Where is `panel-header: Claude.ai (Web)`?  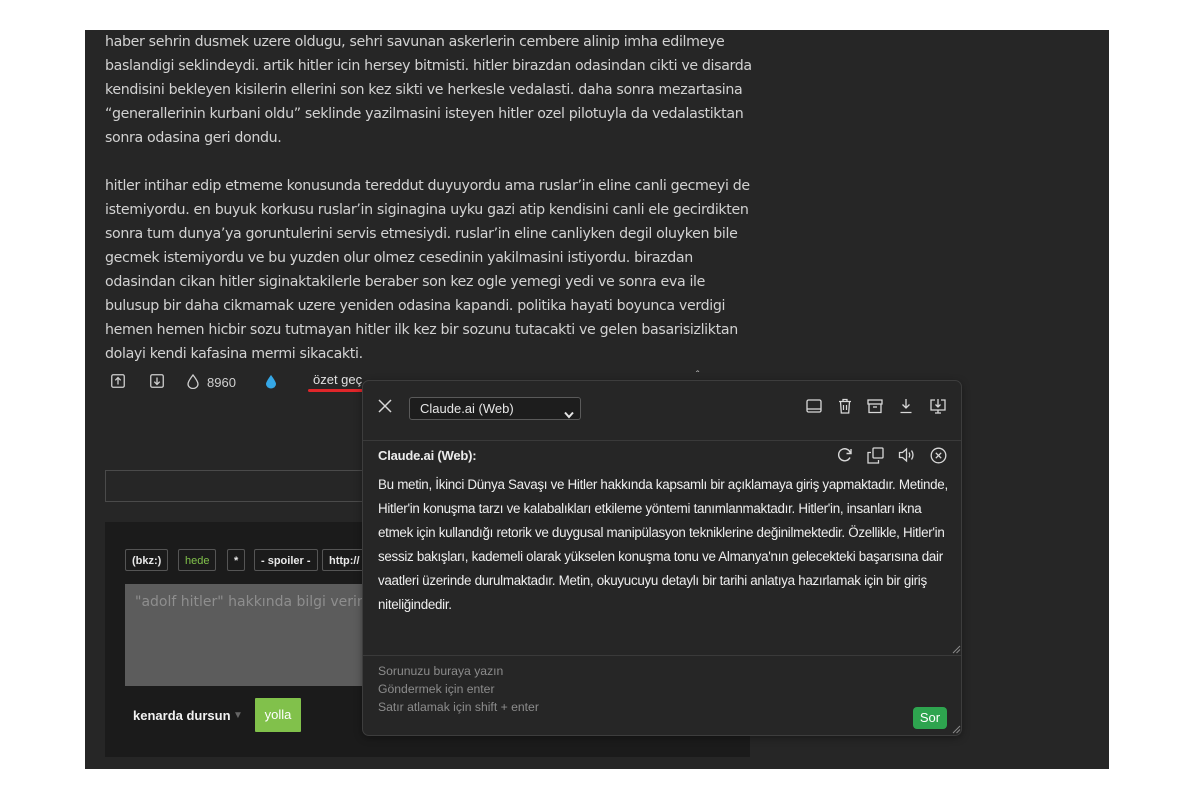
panel-header: Claude.ai (Web) is located at coordinates (662, 411).